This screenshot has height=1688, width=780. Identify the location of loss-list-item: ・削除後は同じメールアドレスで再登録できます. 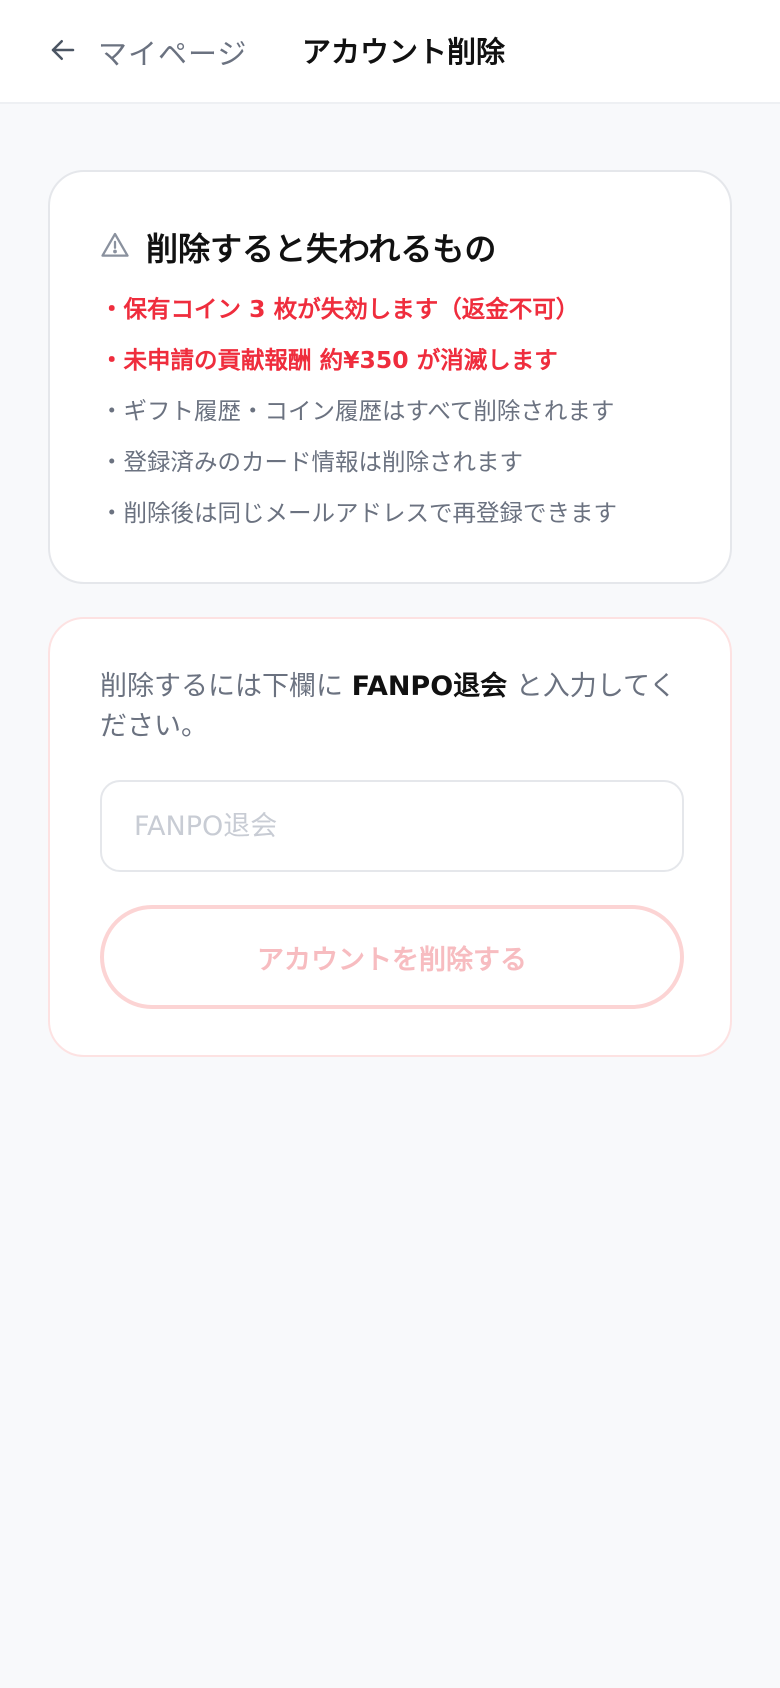
(358, 513).